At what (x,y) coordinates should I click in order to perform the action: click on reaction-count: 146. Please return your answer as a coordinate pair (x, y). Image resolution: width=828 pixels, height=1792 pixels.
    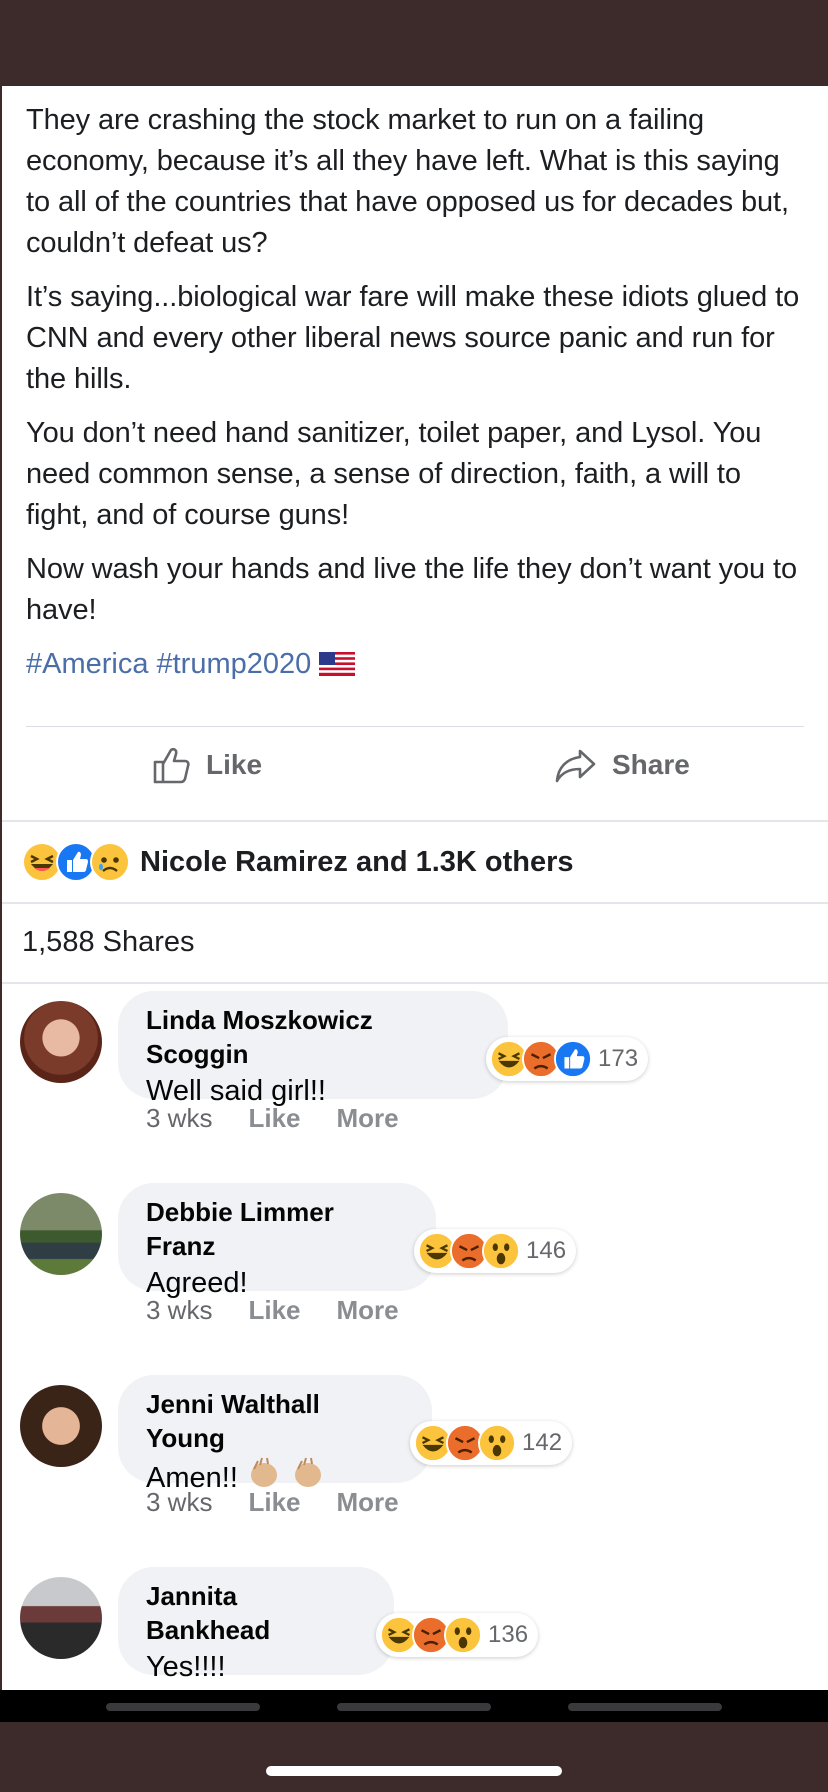
    Looking at the image, I should click on (546, 1250).